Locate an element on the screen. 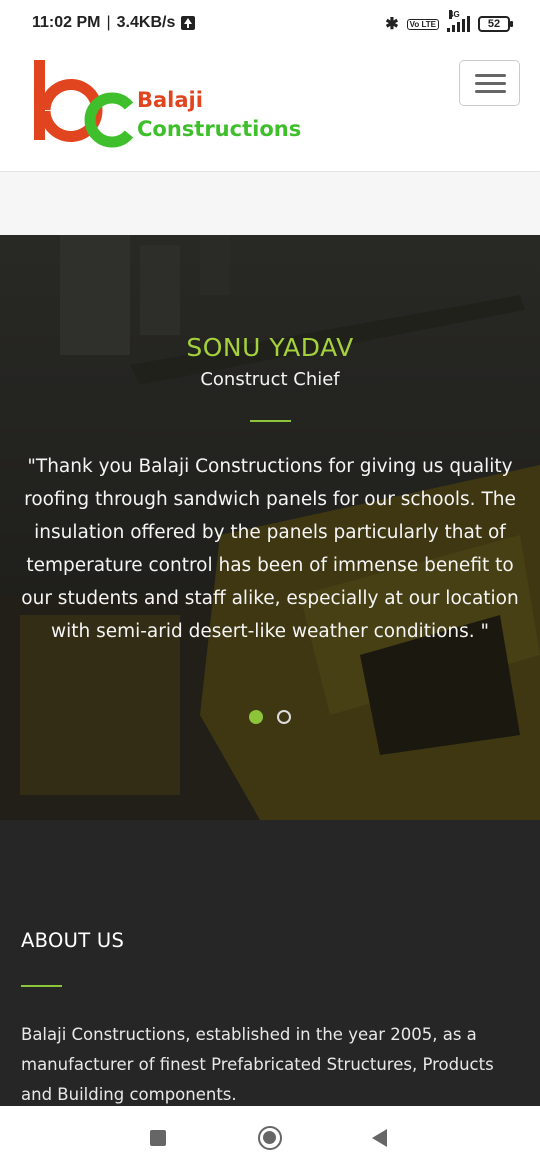 The image size is (540, 1170). system-nav-bar is located at coordinates (270, 1138).